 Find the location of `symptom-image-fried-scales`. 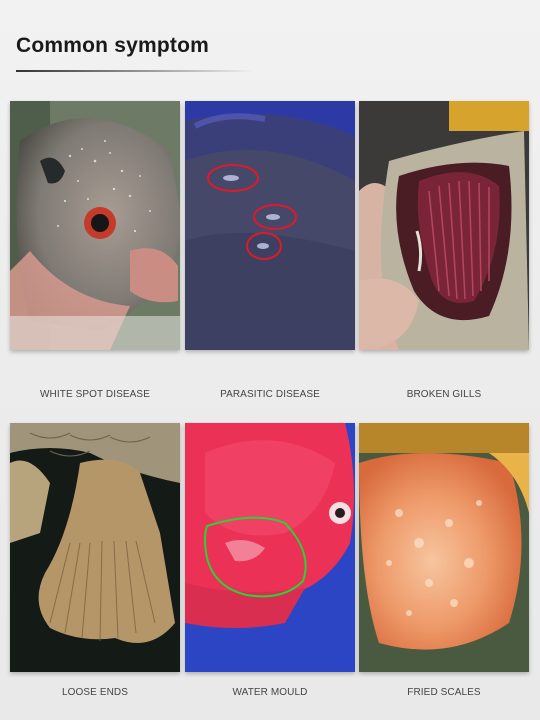

symptom-image-fried-scales is located at coordinates (444, 547).